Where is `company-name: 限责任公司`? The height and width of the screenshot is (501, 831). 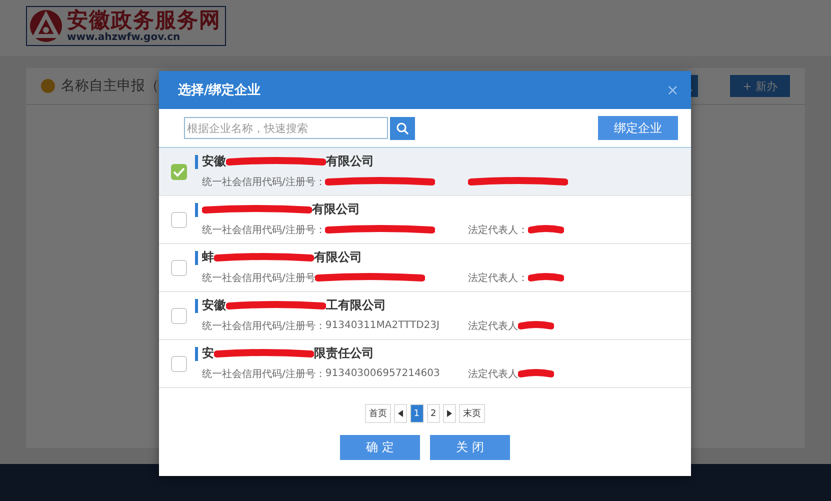 company-name: 限责任公司 is located at coordinates (344, 353).